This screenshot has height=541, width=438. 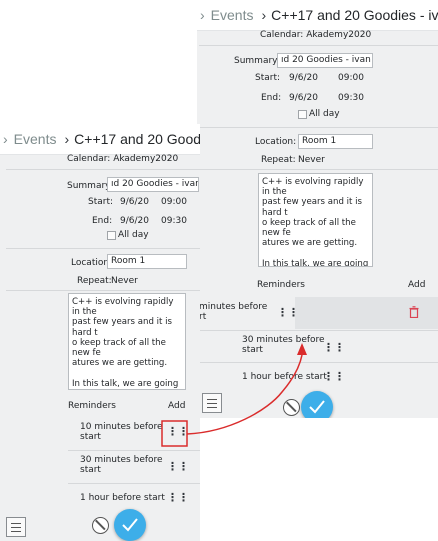 What do you see at coordinates (174, 433) in the screenshot?
I see `highlight-box` at bounding box center [174, 433].